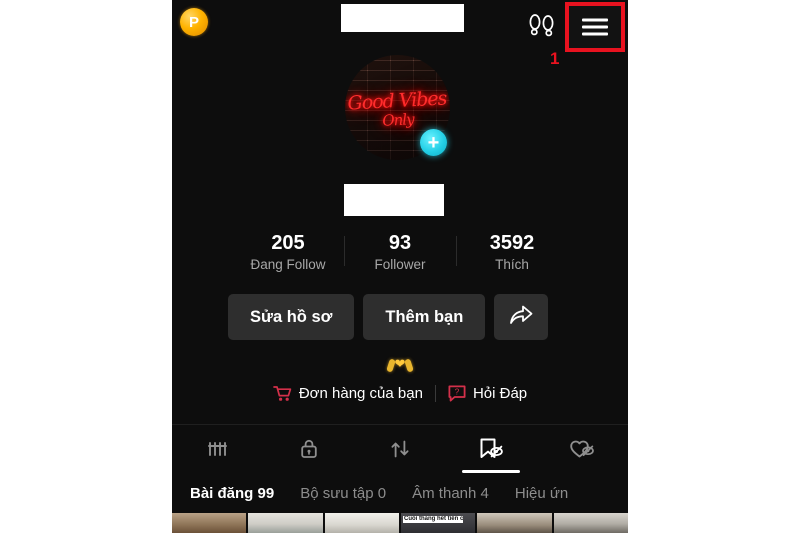 This screenshot has width=800, height=533. I want to click on coin-p-icon: P, so click(194, 22).